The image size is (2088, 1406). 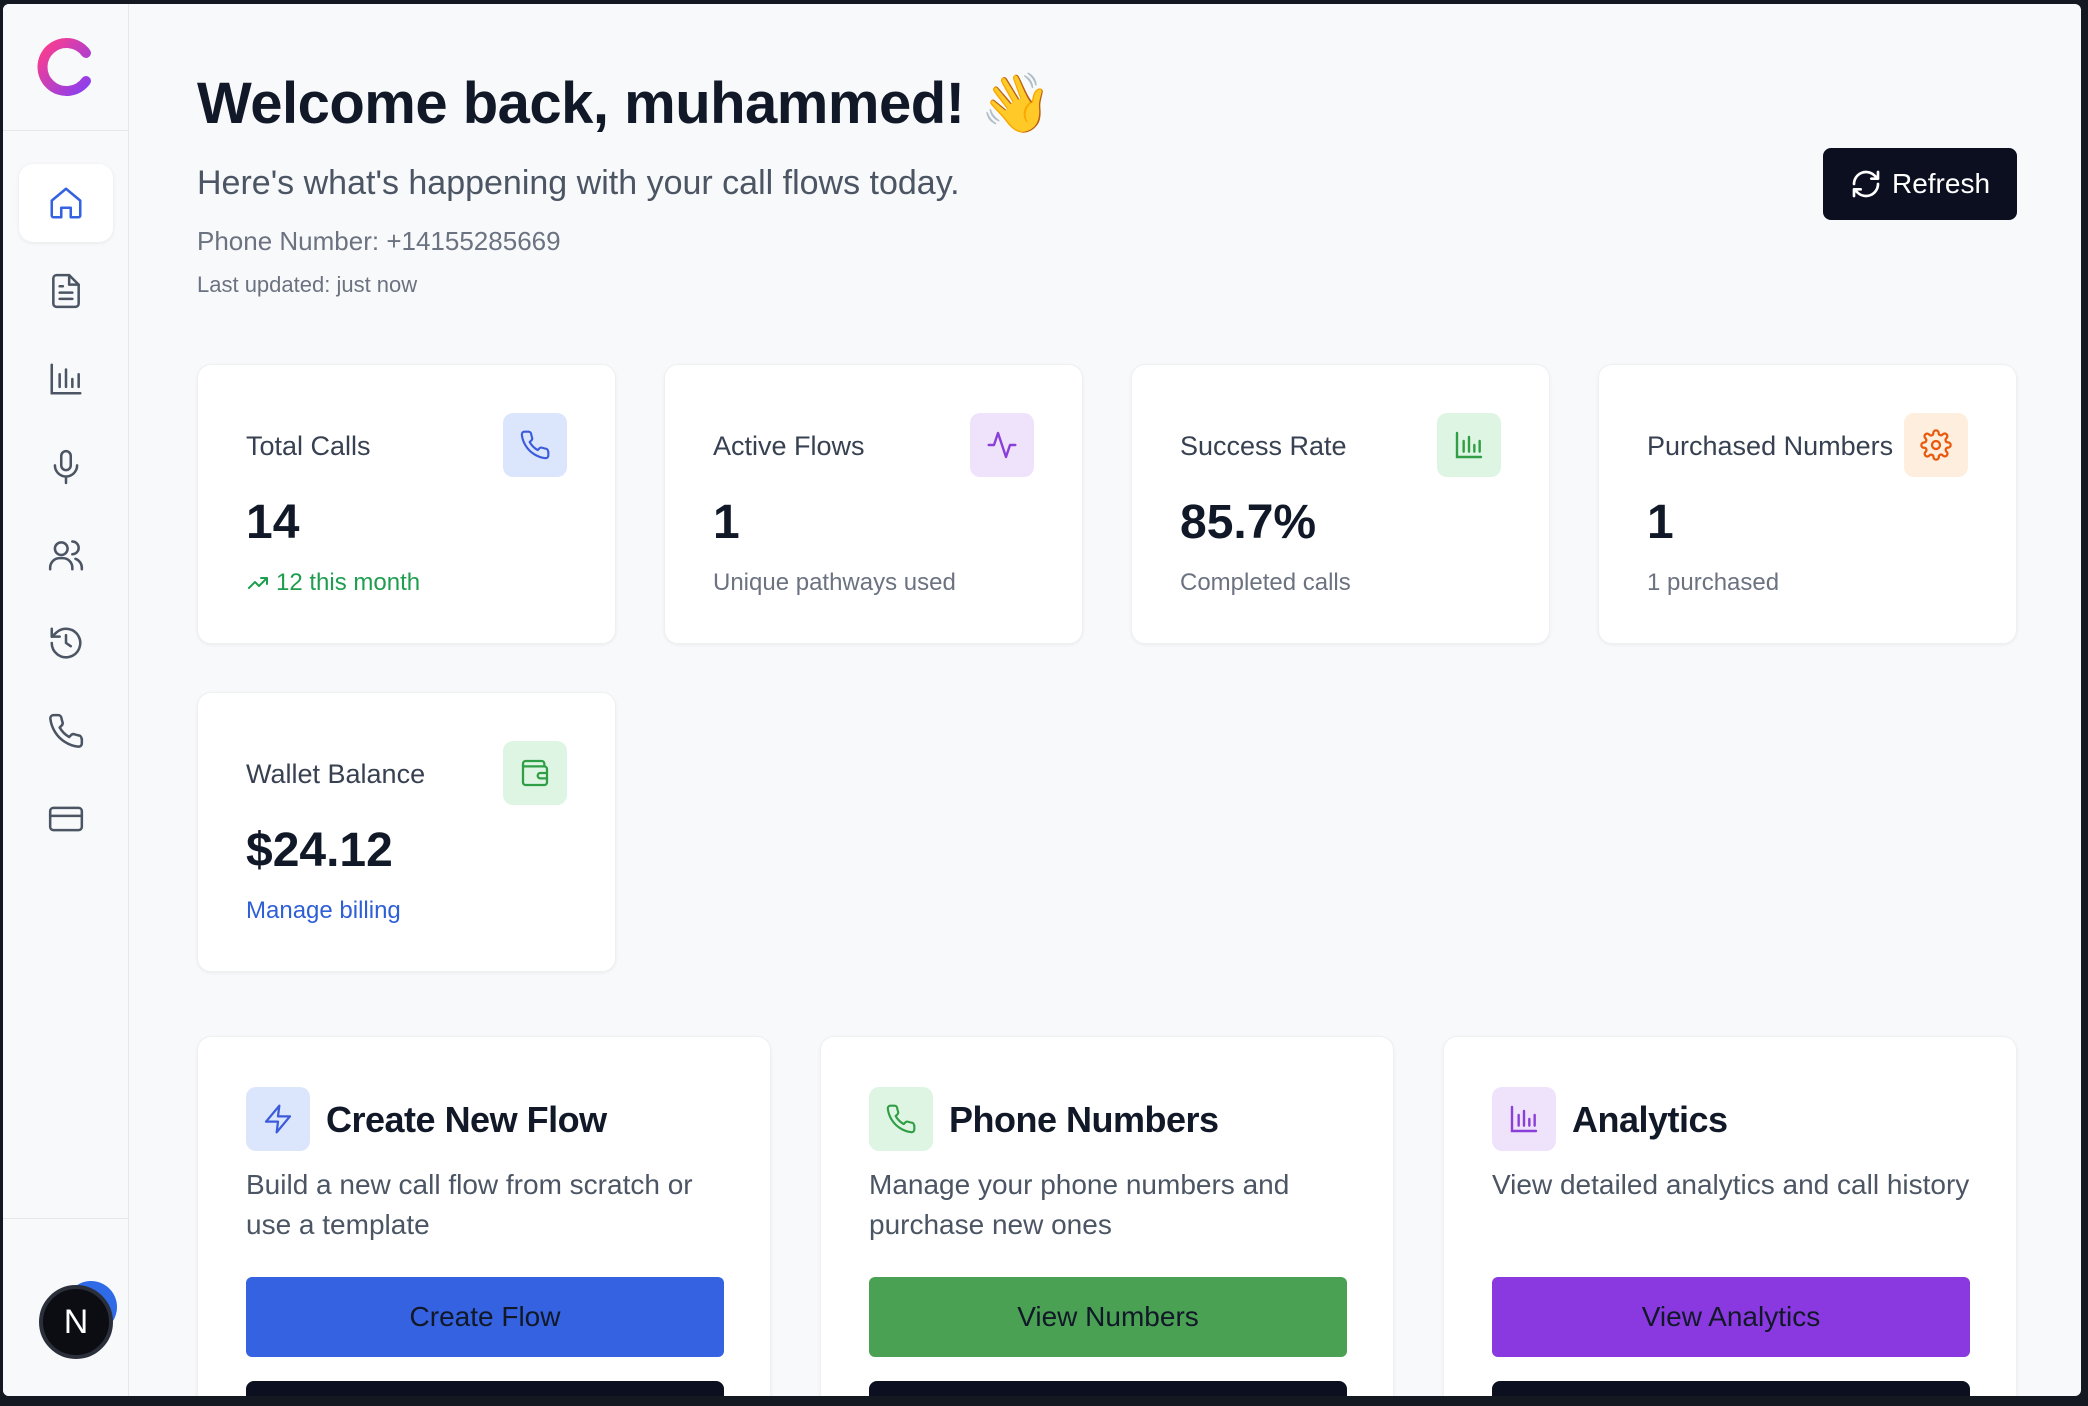 What do you see at coordinates (66, 67) in the screenshot?
I see `brand-logo` at bounding box center [66, 67].